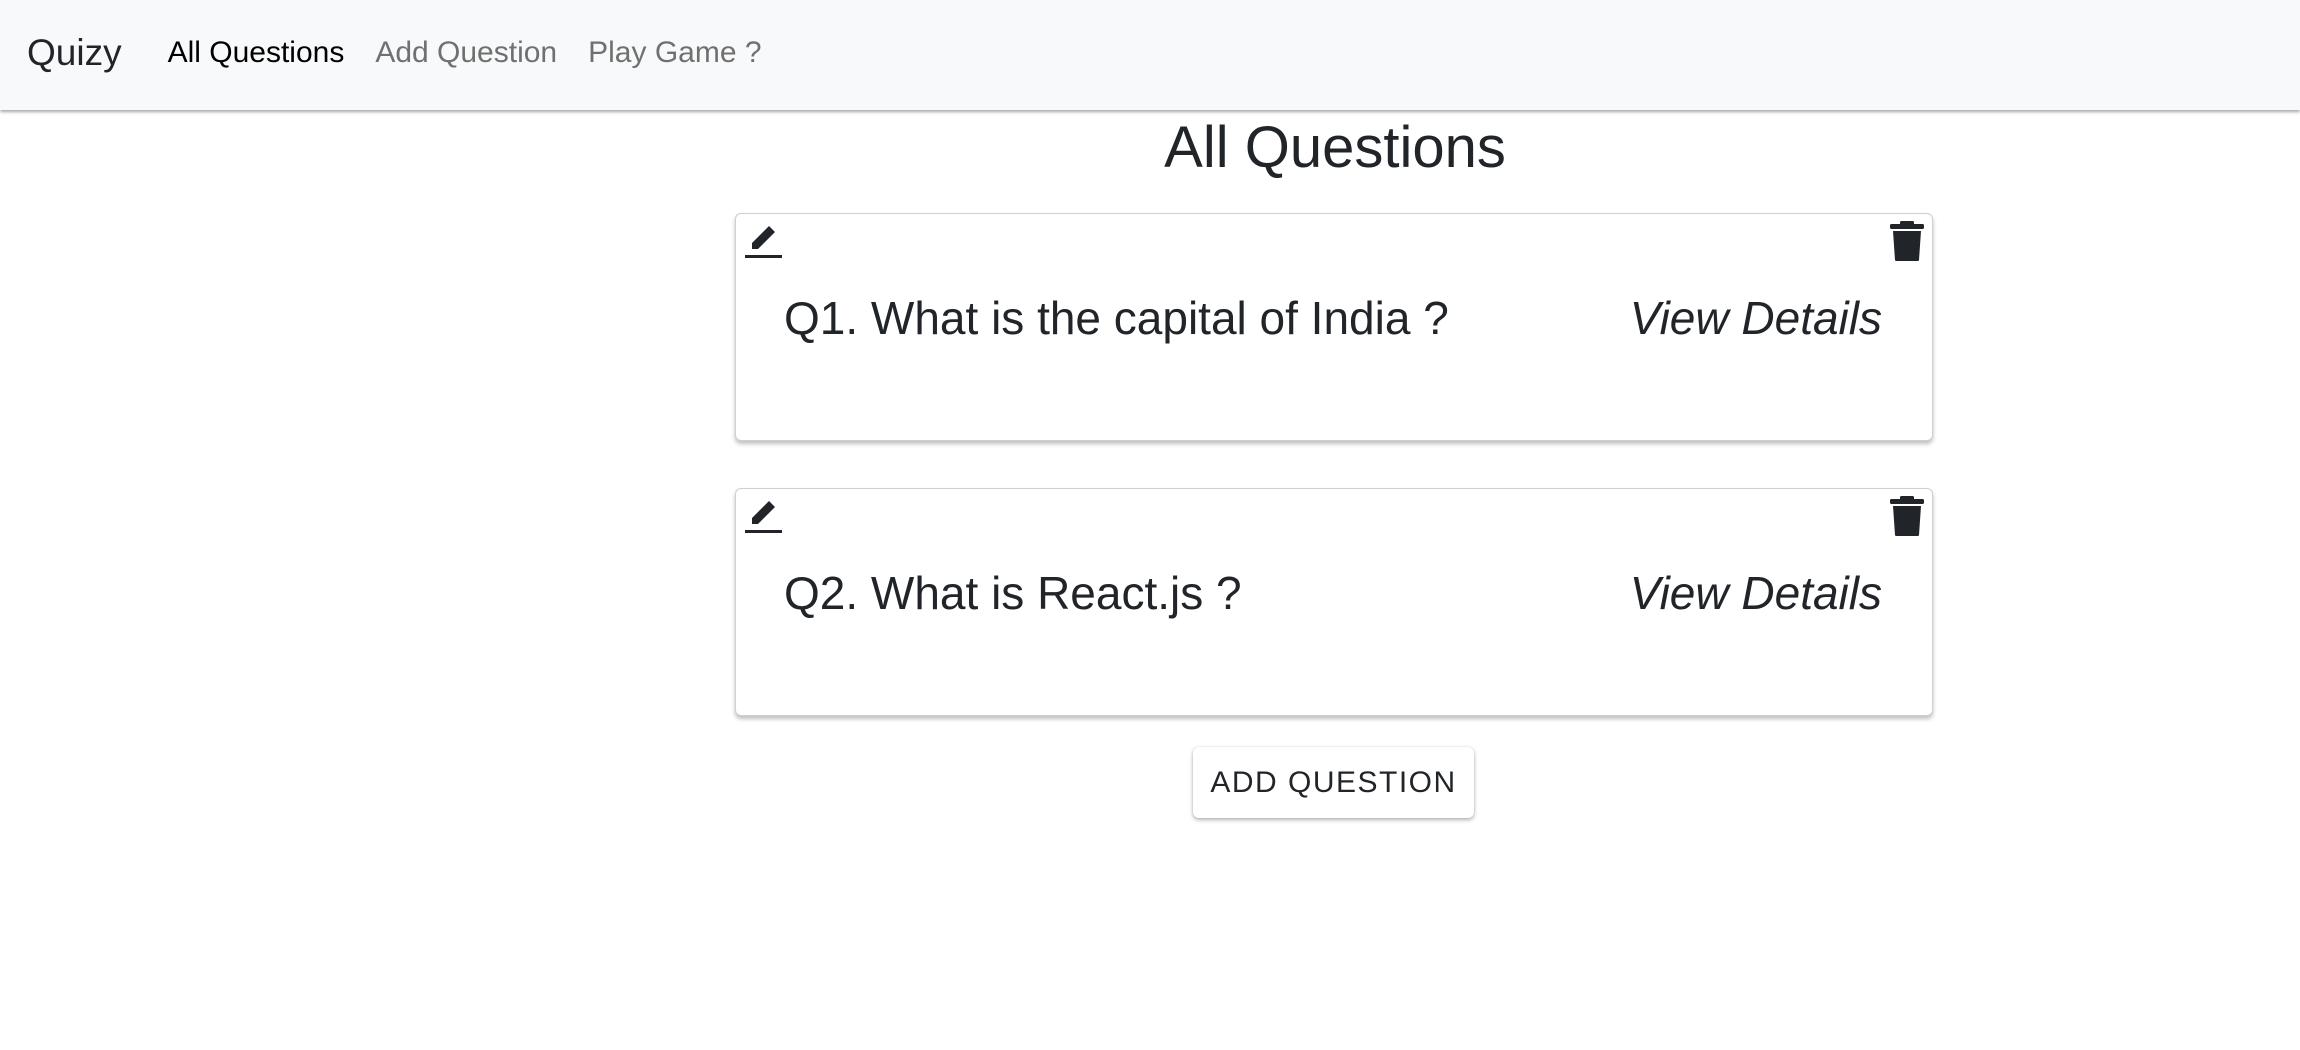 Image resolution: width=2300 pixels, height=1050 pixels. I want to click on page-header: All Questions, so click(1335, 148).